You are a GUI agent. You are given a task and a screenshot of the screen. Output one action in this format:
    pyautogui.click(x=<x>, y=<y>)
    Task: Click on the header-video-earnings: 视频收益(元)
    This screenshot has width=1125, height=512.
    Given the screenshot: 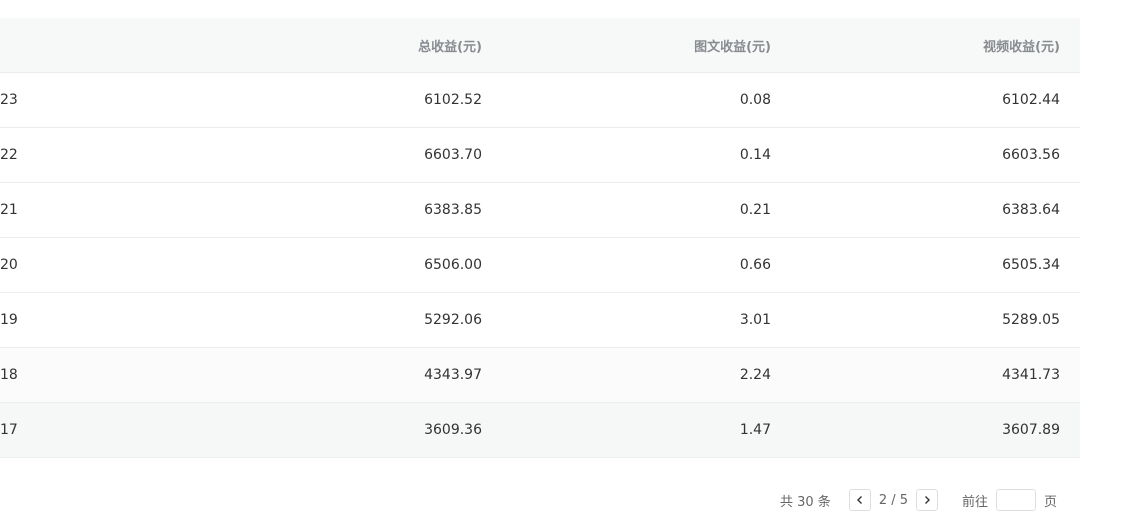 What is the action you would take?
    pyautogui.click(x=960, y=45)
    